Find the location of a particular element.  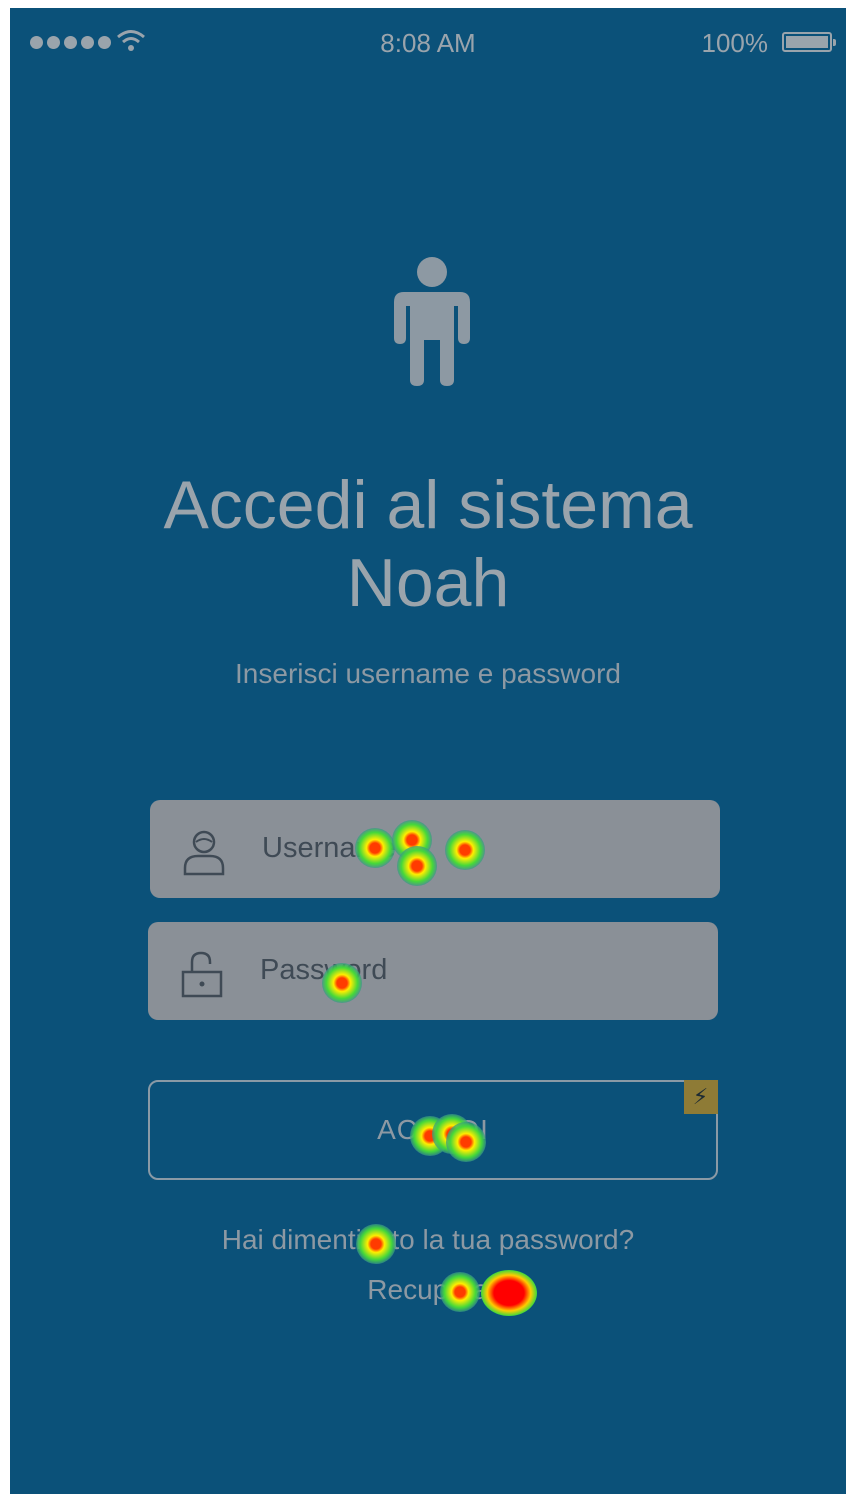

status-bar: 8:08 AM 100% is located at coordinates (428, 43).